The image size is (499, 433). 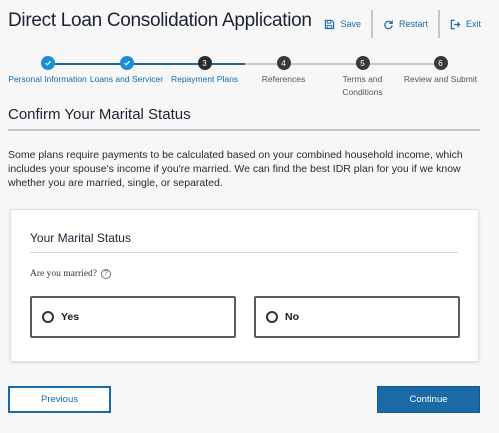 What do you see at coordinates (106, 274) in the screenshot?
I see `help-icon: ?` at bounding box center [106, 274].